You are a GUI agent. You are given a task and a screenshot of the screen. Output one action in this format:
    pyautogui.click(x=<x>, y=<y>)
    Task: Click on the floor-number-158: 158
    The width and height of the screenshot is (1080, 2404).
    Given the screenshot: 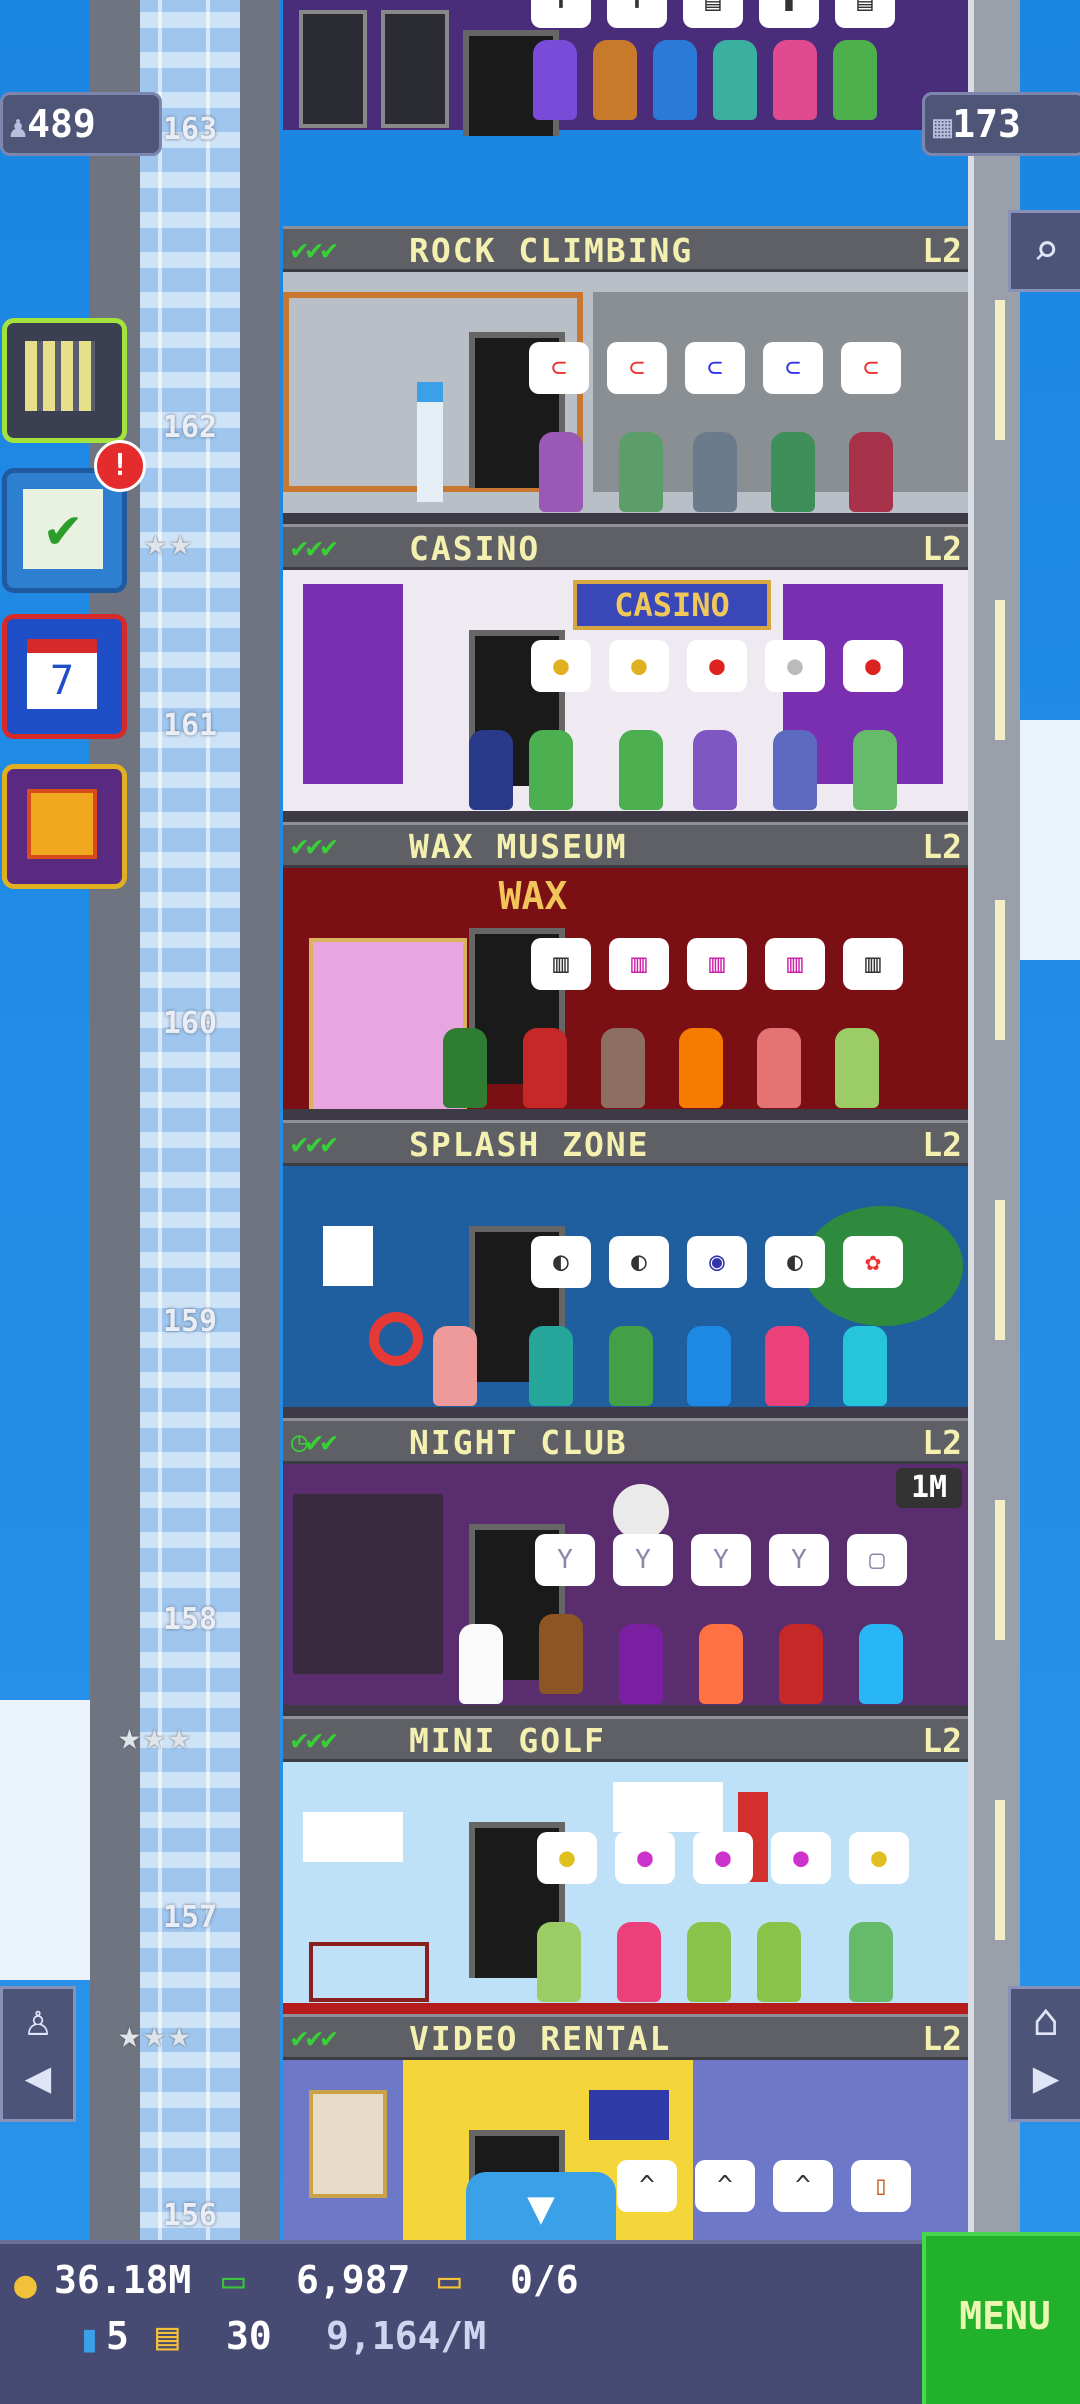 What is the action you would take?
    pyautogui.click(x=190, y=1619)
    